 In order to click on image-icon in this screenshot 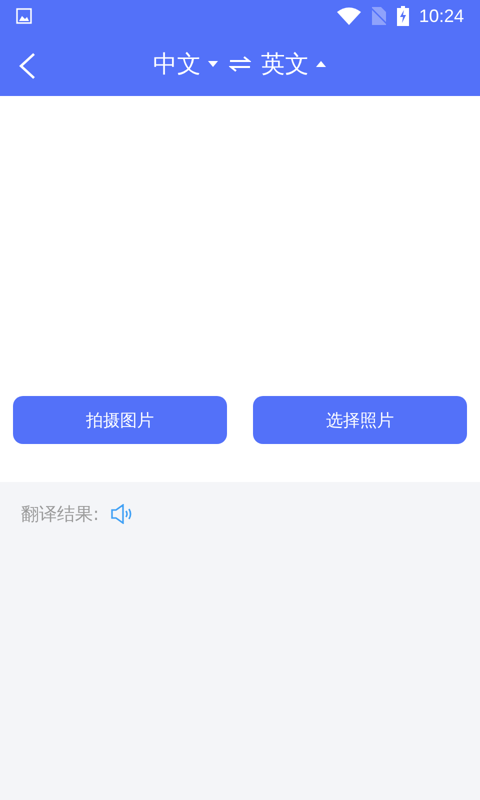, I will do `click(24, 16)`.